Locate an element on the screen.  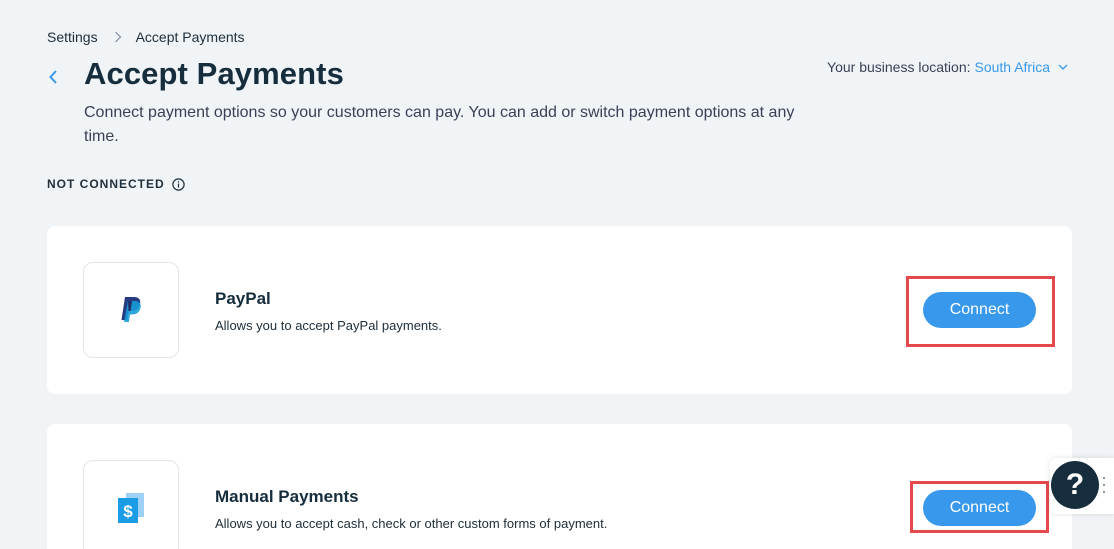
business-location-dropdown: South Africa is located at coordinates (1013, 67).